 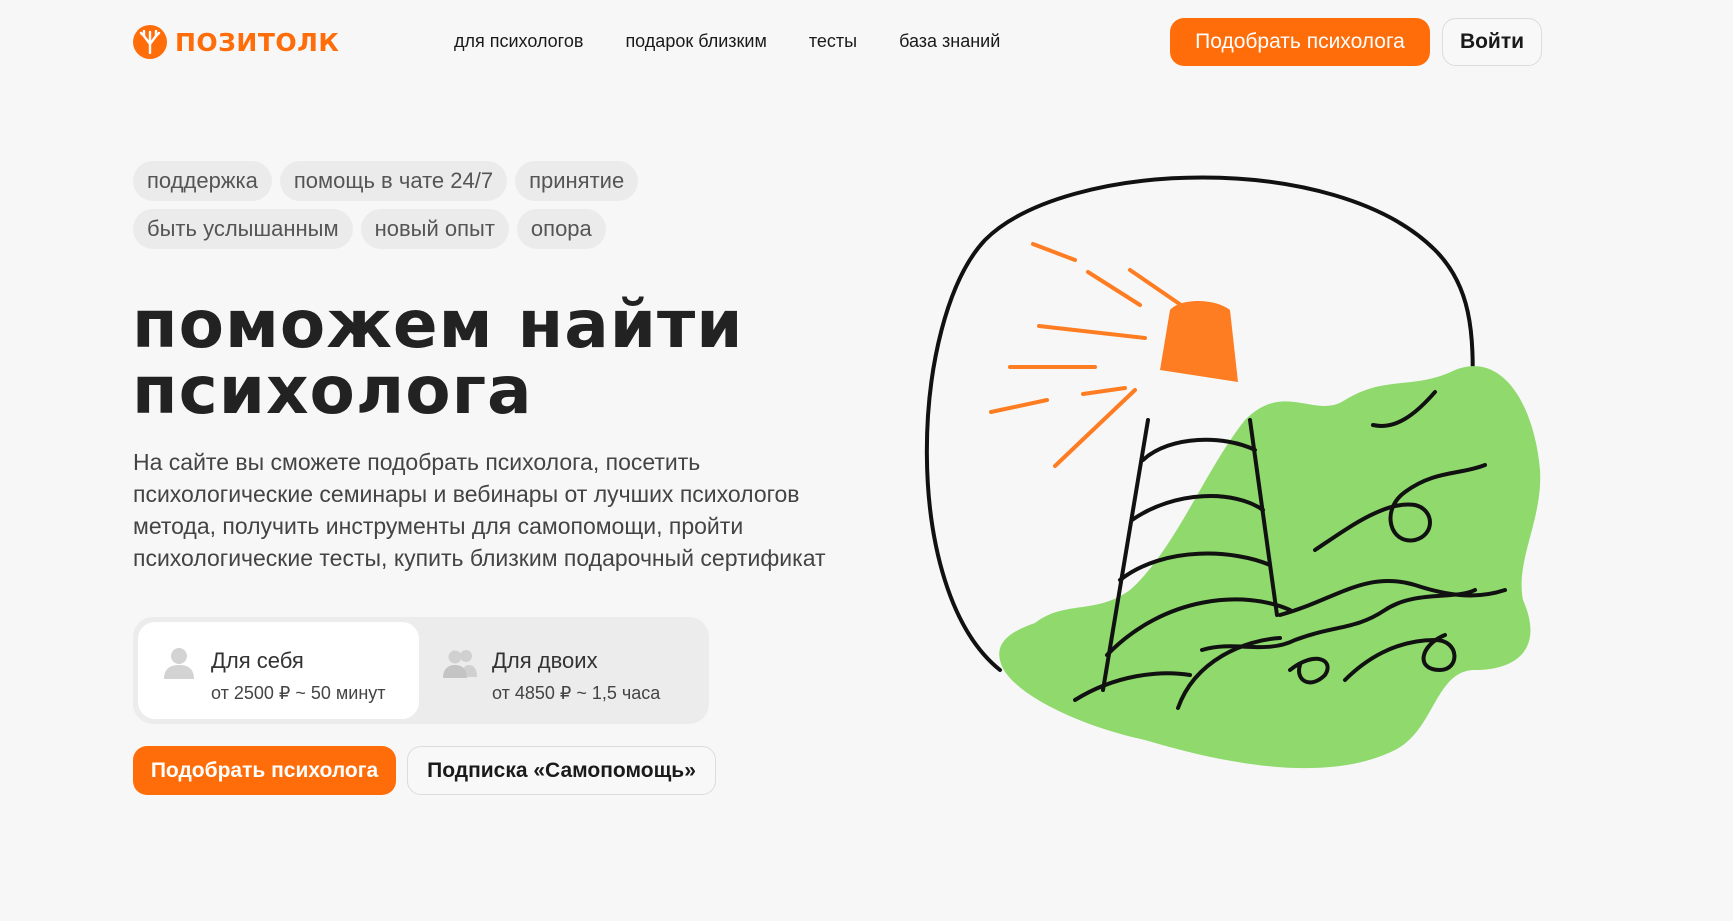 What do you see at coordinates (561, 770) in the screenshot?
I see `self-help-subscription-button: Подписка «Самопомощь»` at bounding box center [561, 770].